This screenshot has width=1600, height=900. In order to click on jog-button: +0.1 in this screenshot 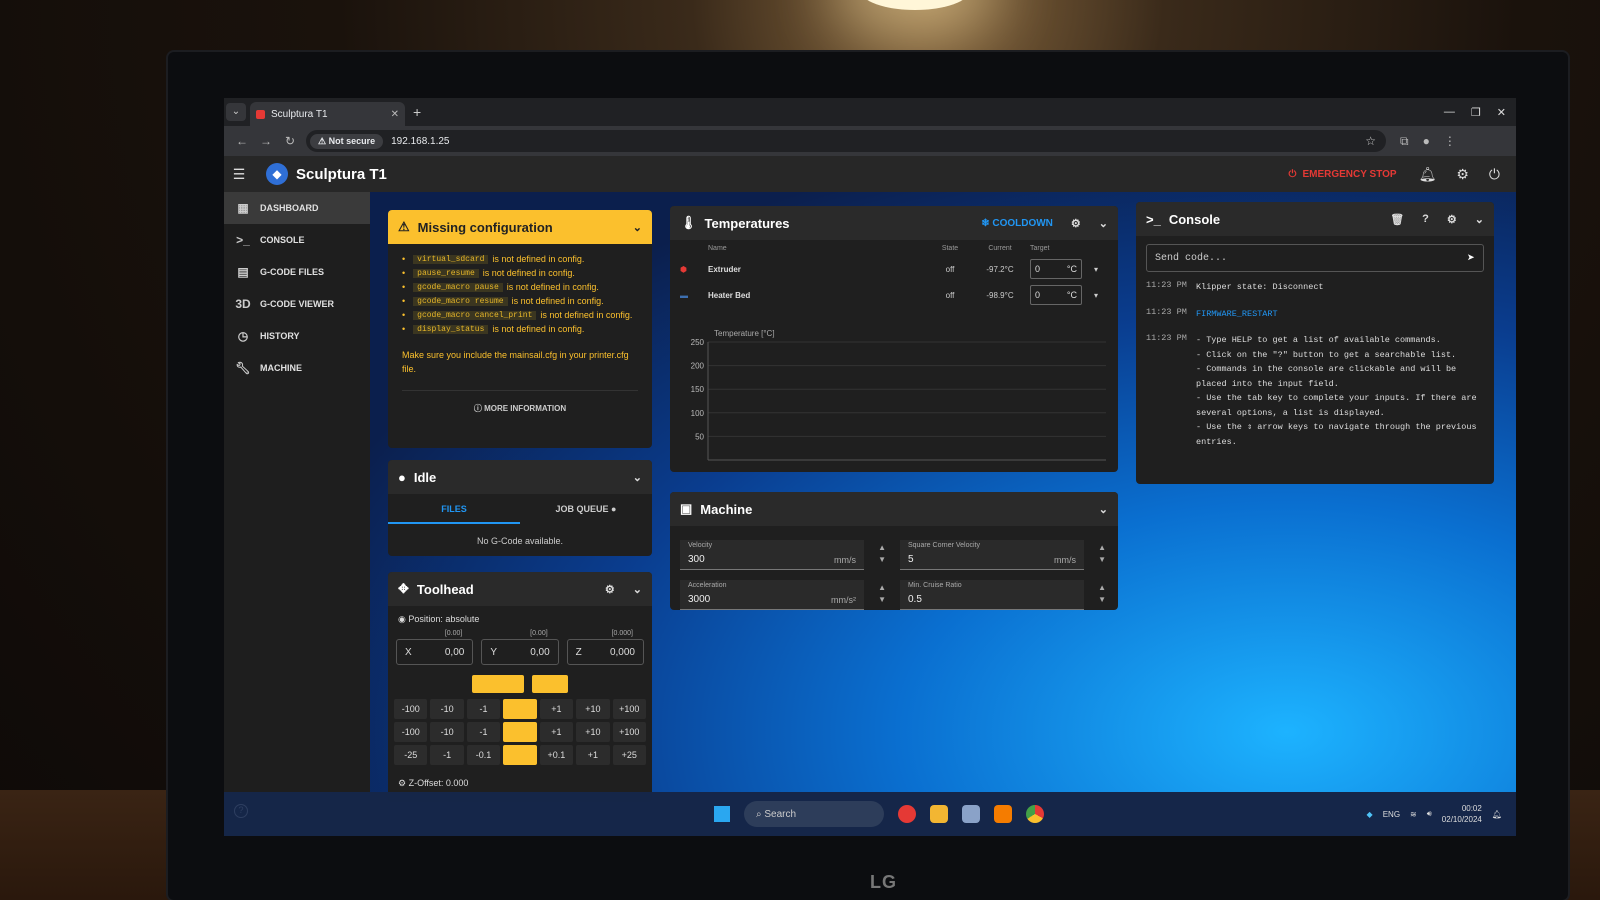, I will do `click(556, 755)`.